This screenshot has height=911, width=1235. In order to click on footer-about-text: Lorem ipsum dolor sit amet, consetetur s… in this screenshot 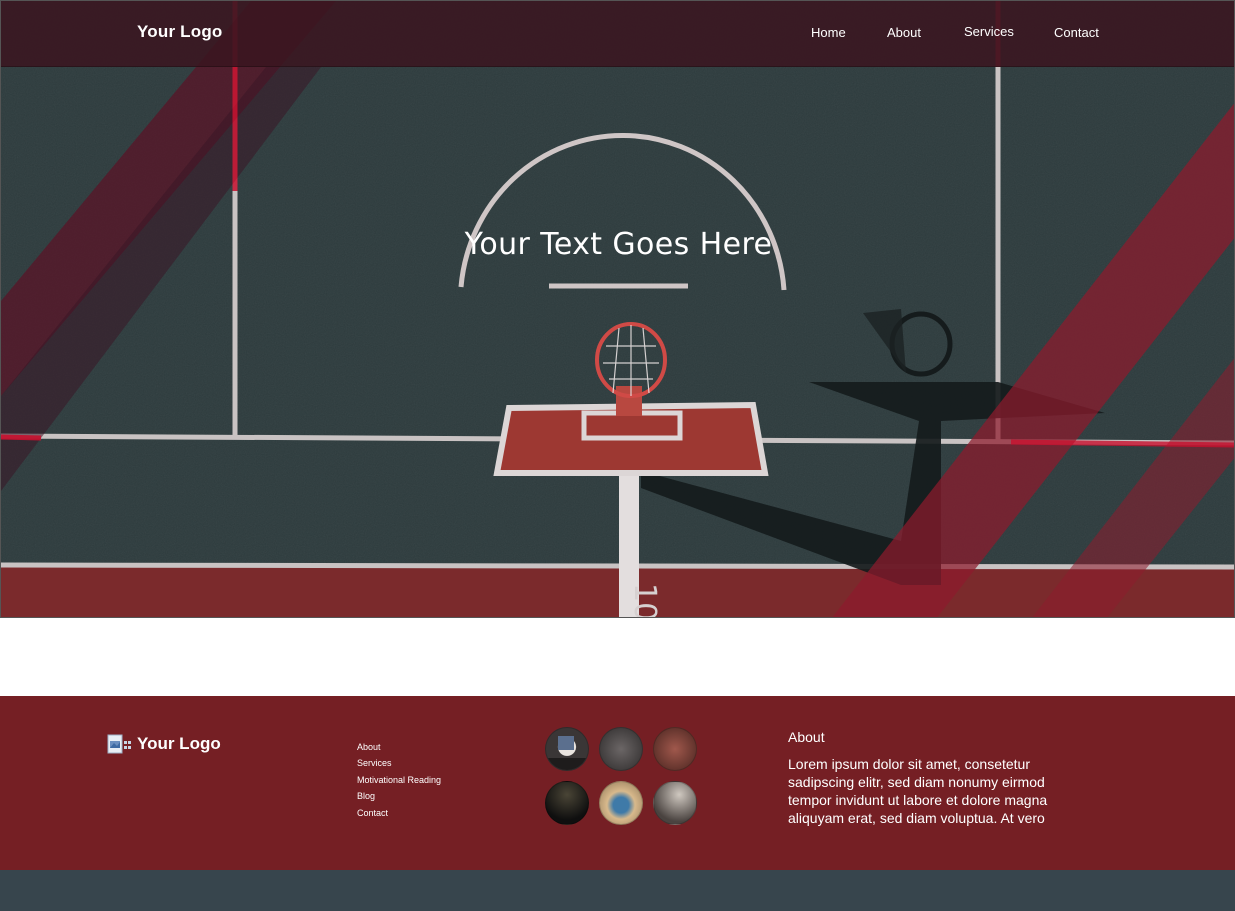, I will do `click(918, 791)`.